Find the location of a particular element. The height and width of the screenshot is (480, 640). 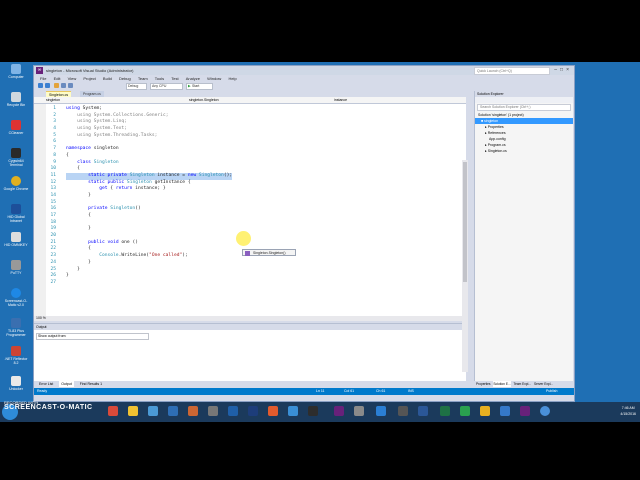

taskbar-excel-icon is located at coordinates (445, 411).